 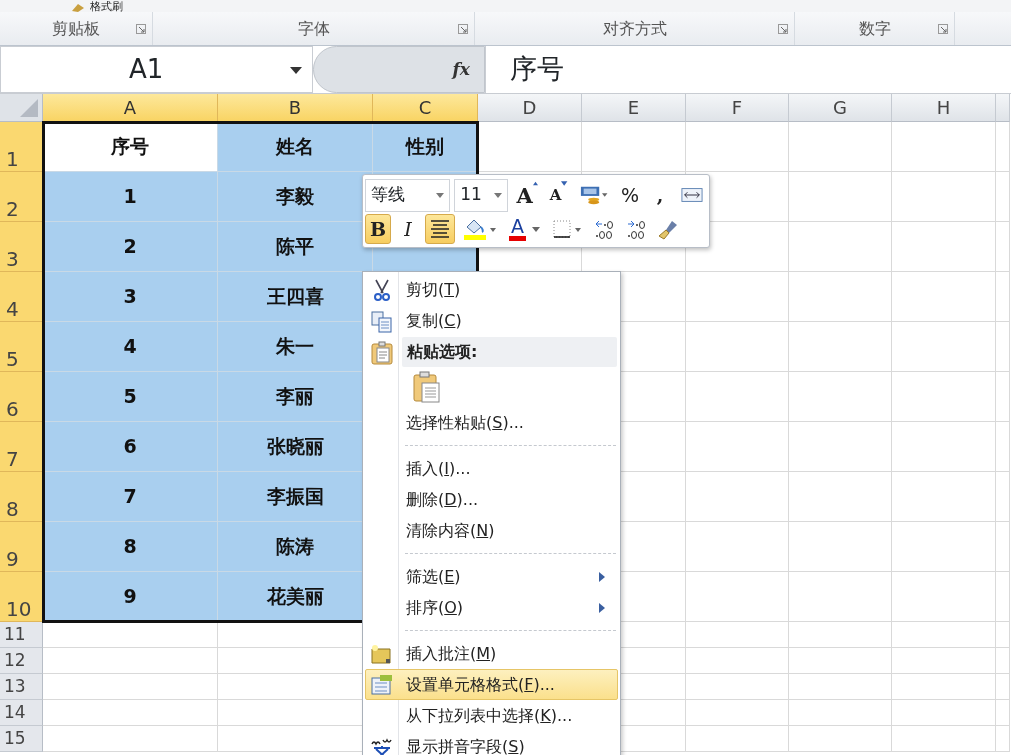 I want to click on table-cell: 7, so click(x=130, y=497).